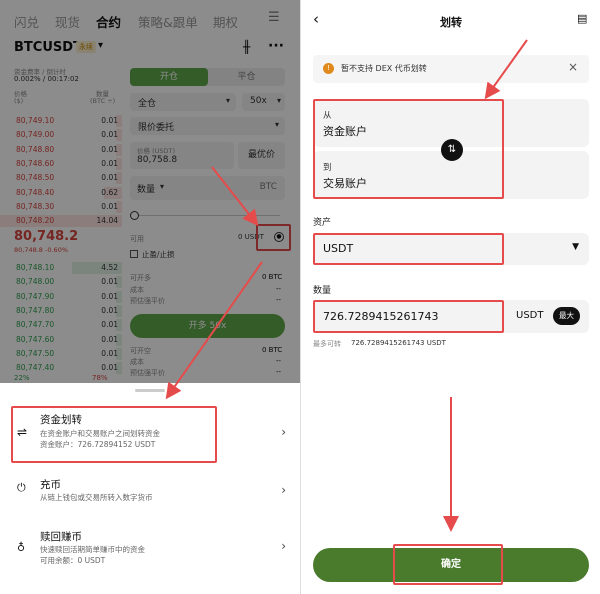  Describe the element at coordinates (235, 196) in the screenshot. I see `arrow-to-transfer-icon` at that location.